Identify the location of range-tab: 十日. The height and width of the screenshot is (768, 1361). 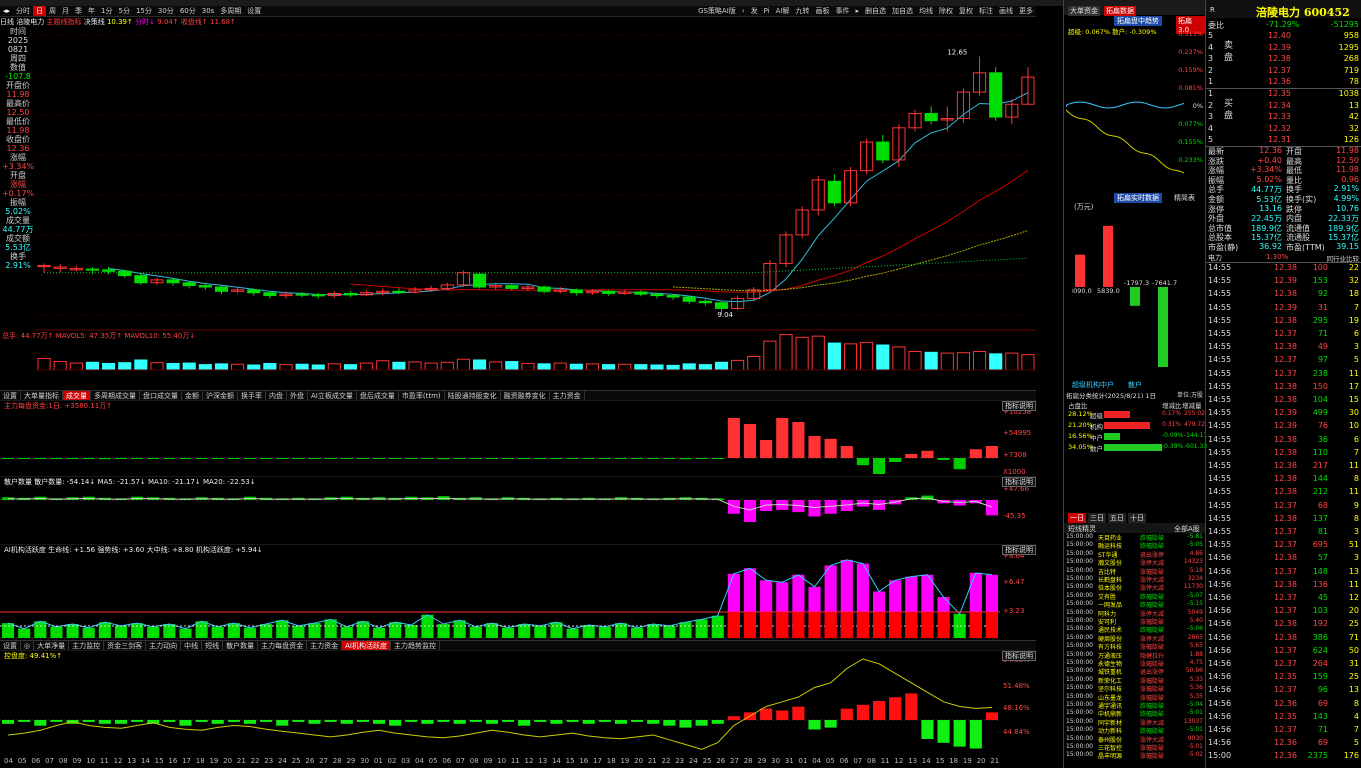
(1137, 518).